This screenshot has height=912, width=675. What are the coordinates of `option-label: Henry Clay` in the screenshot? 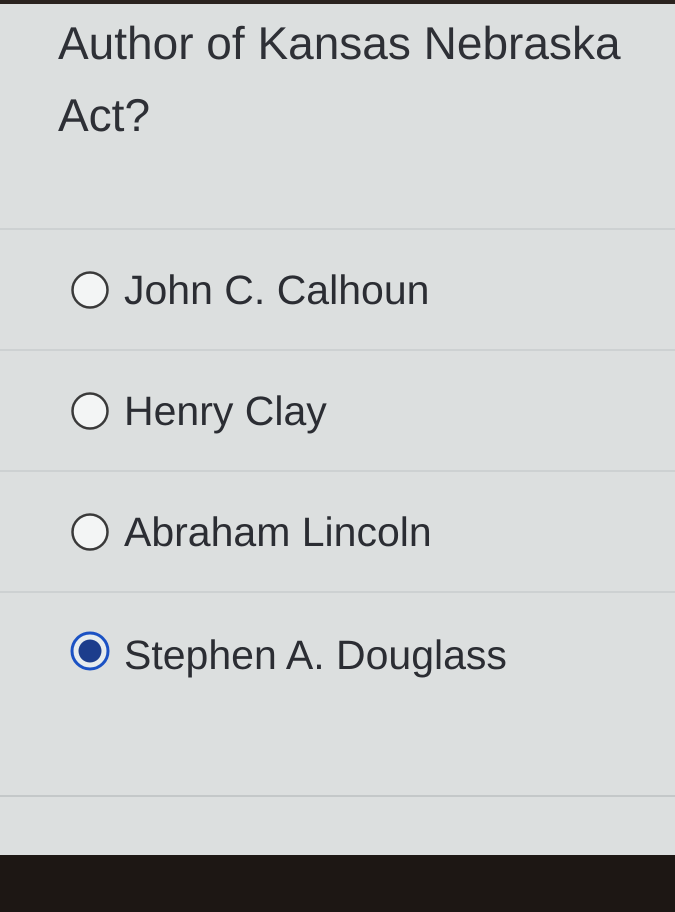 It's located at (225, 411).